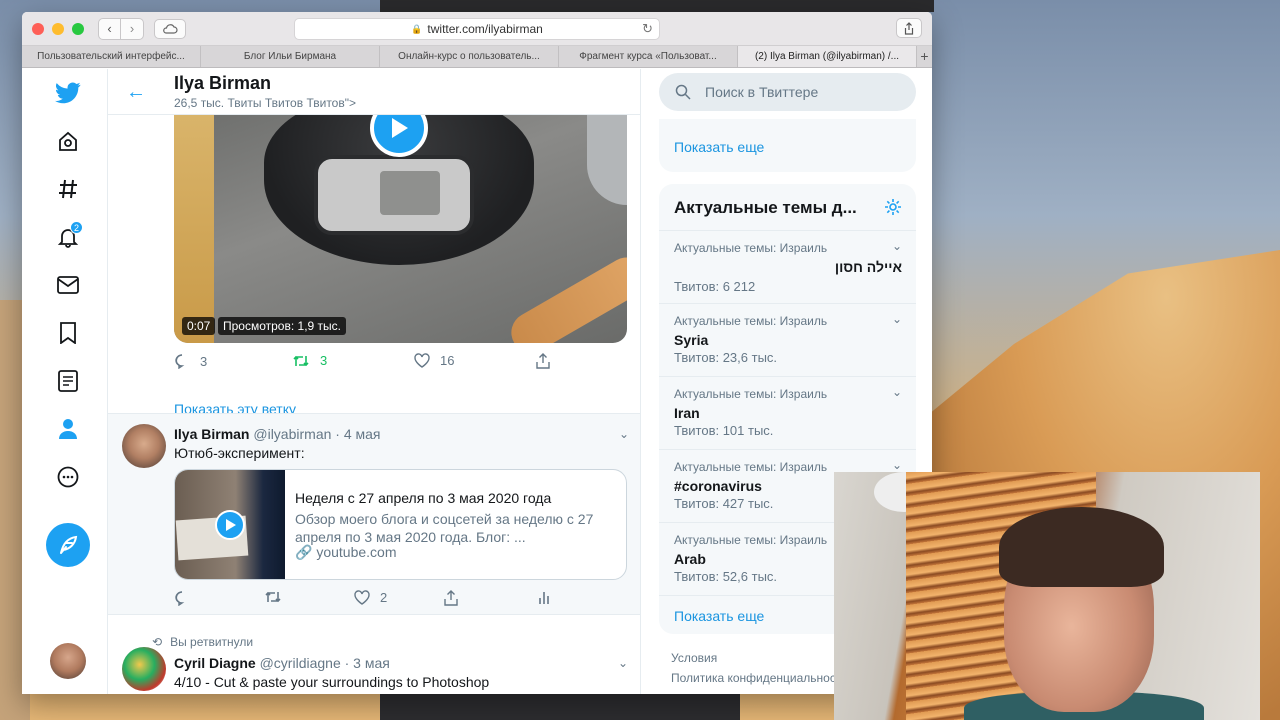 Image resolution: width=1280 pixels, height=720 pixels. Describe the element at coordinates (434, 360) in the screenshot. I see `like-button: 16` at that location.